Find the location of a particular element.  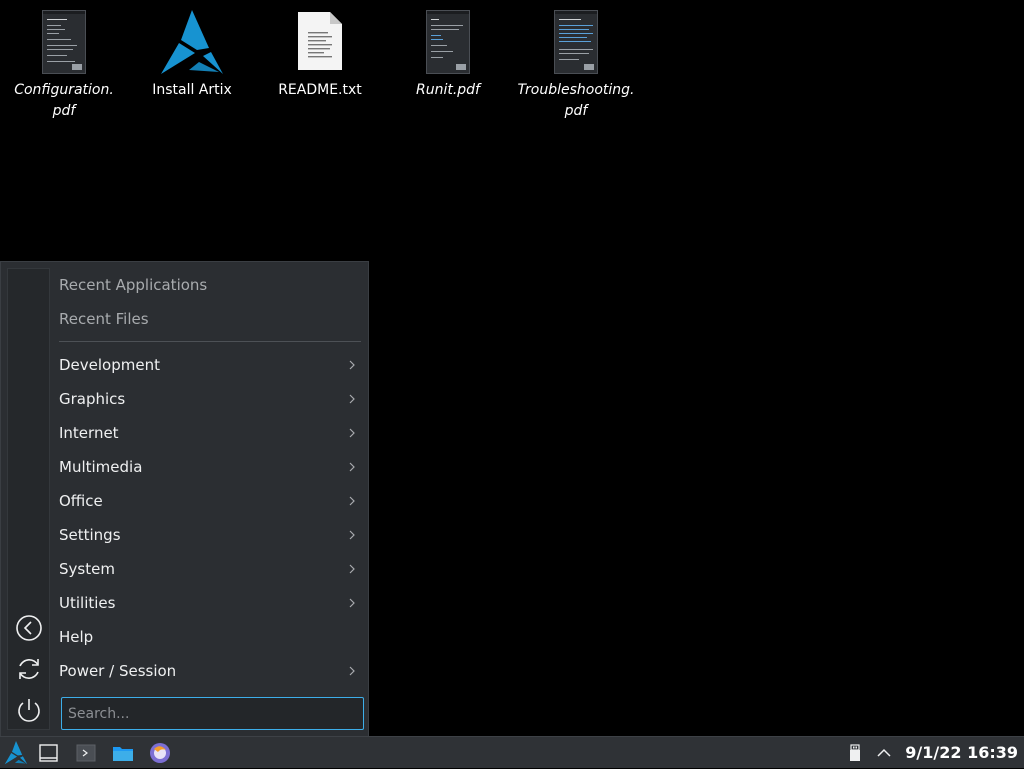

back-icon is located at coordinates (29, 628).